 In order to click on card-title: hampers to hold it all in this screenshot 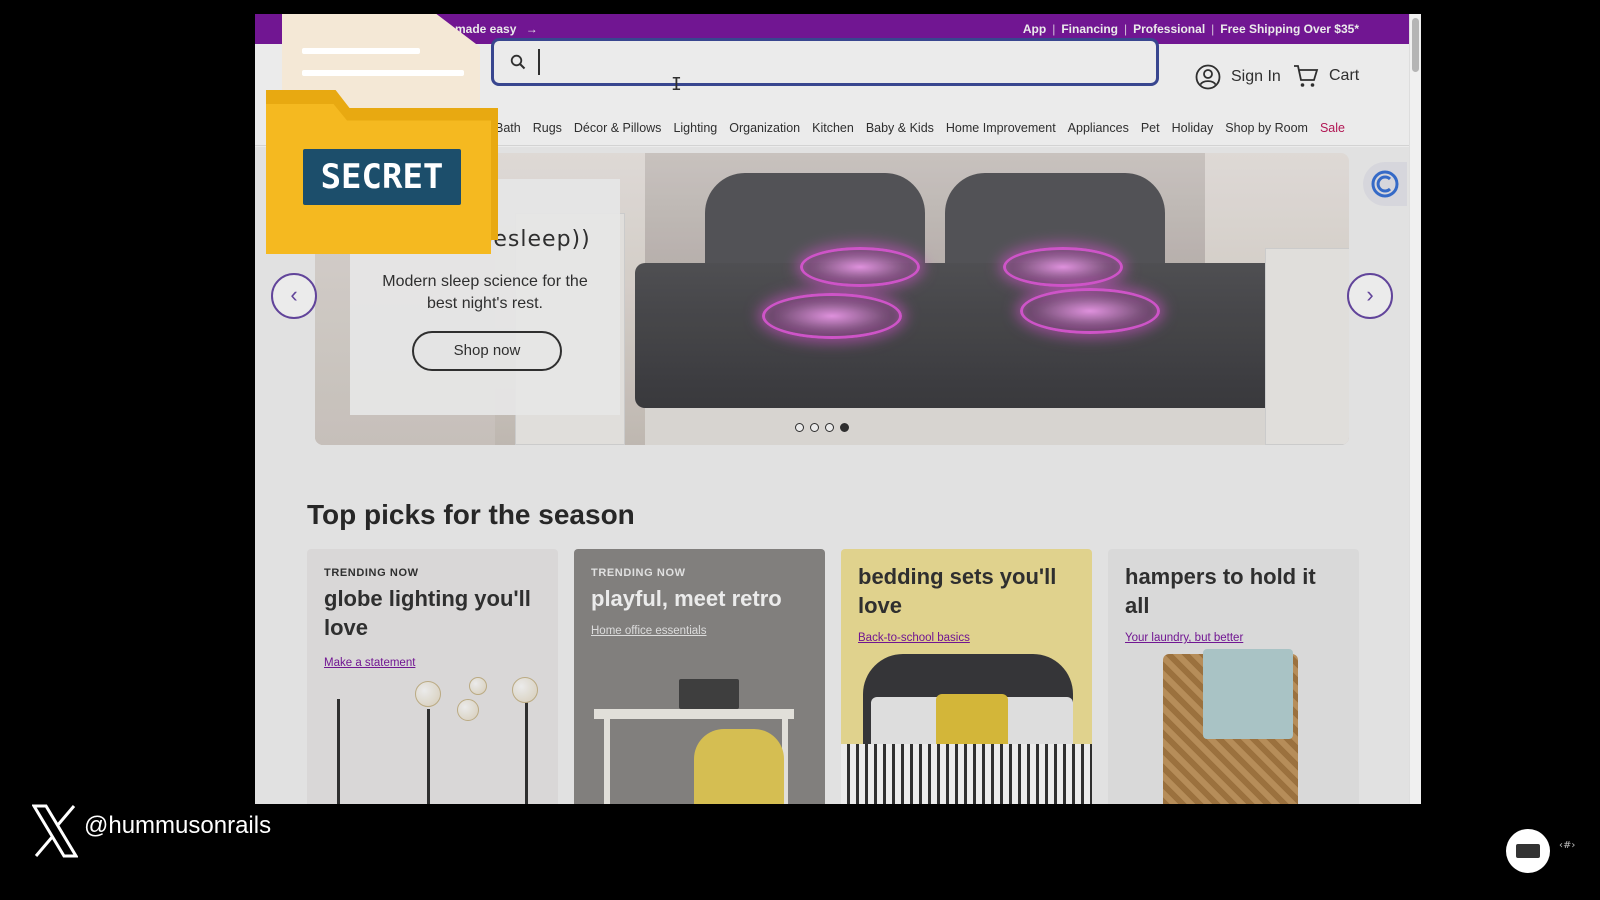, I will do `click(1220, 591)`.